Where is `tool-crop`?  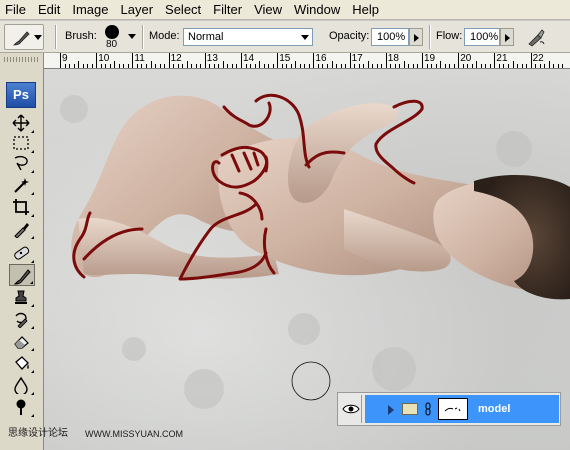 tool-crop is located at coordinates (22, 207).